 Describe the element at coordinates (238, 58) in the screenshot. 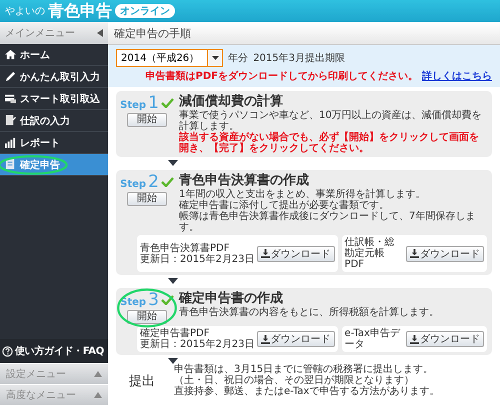

I see `year-suffix: 年分` at that location.